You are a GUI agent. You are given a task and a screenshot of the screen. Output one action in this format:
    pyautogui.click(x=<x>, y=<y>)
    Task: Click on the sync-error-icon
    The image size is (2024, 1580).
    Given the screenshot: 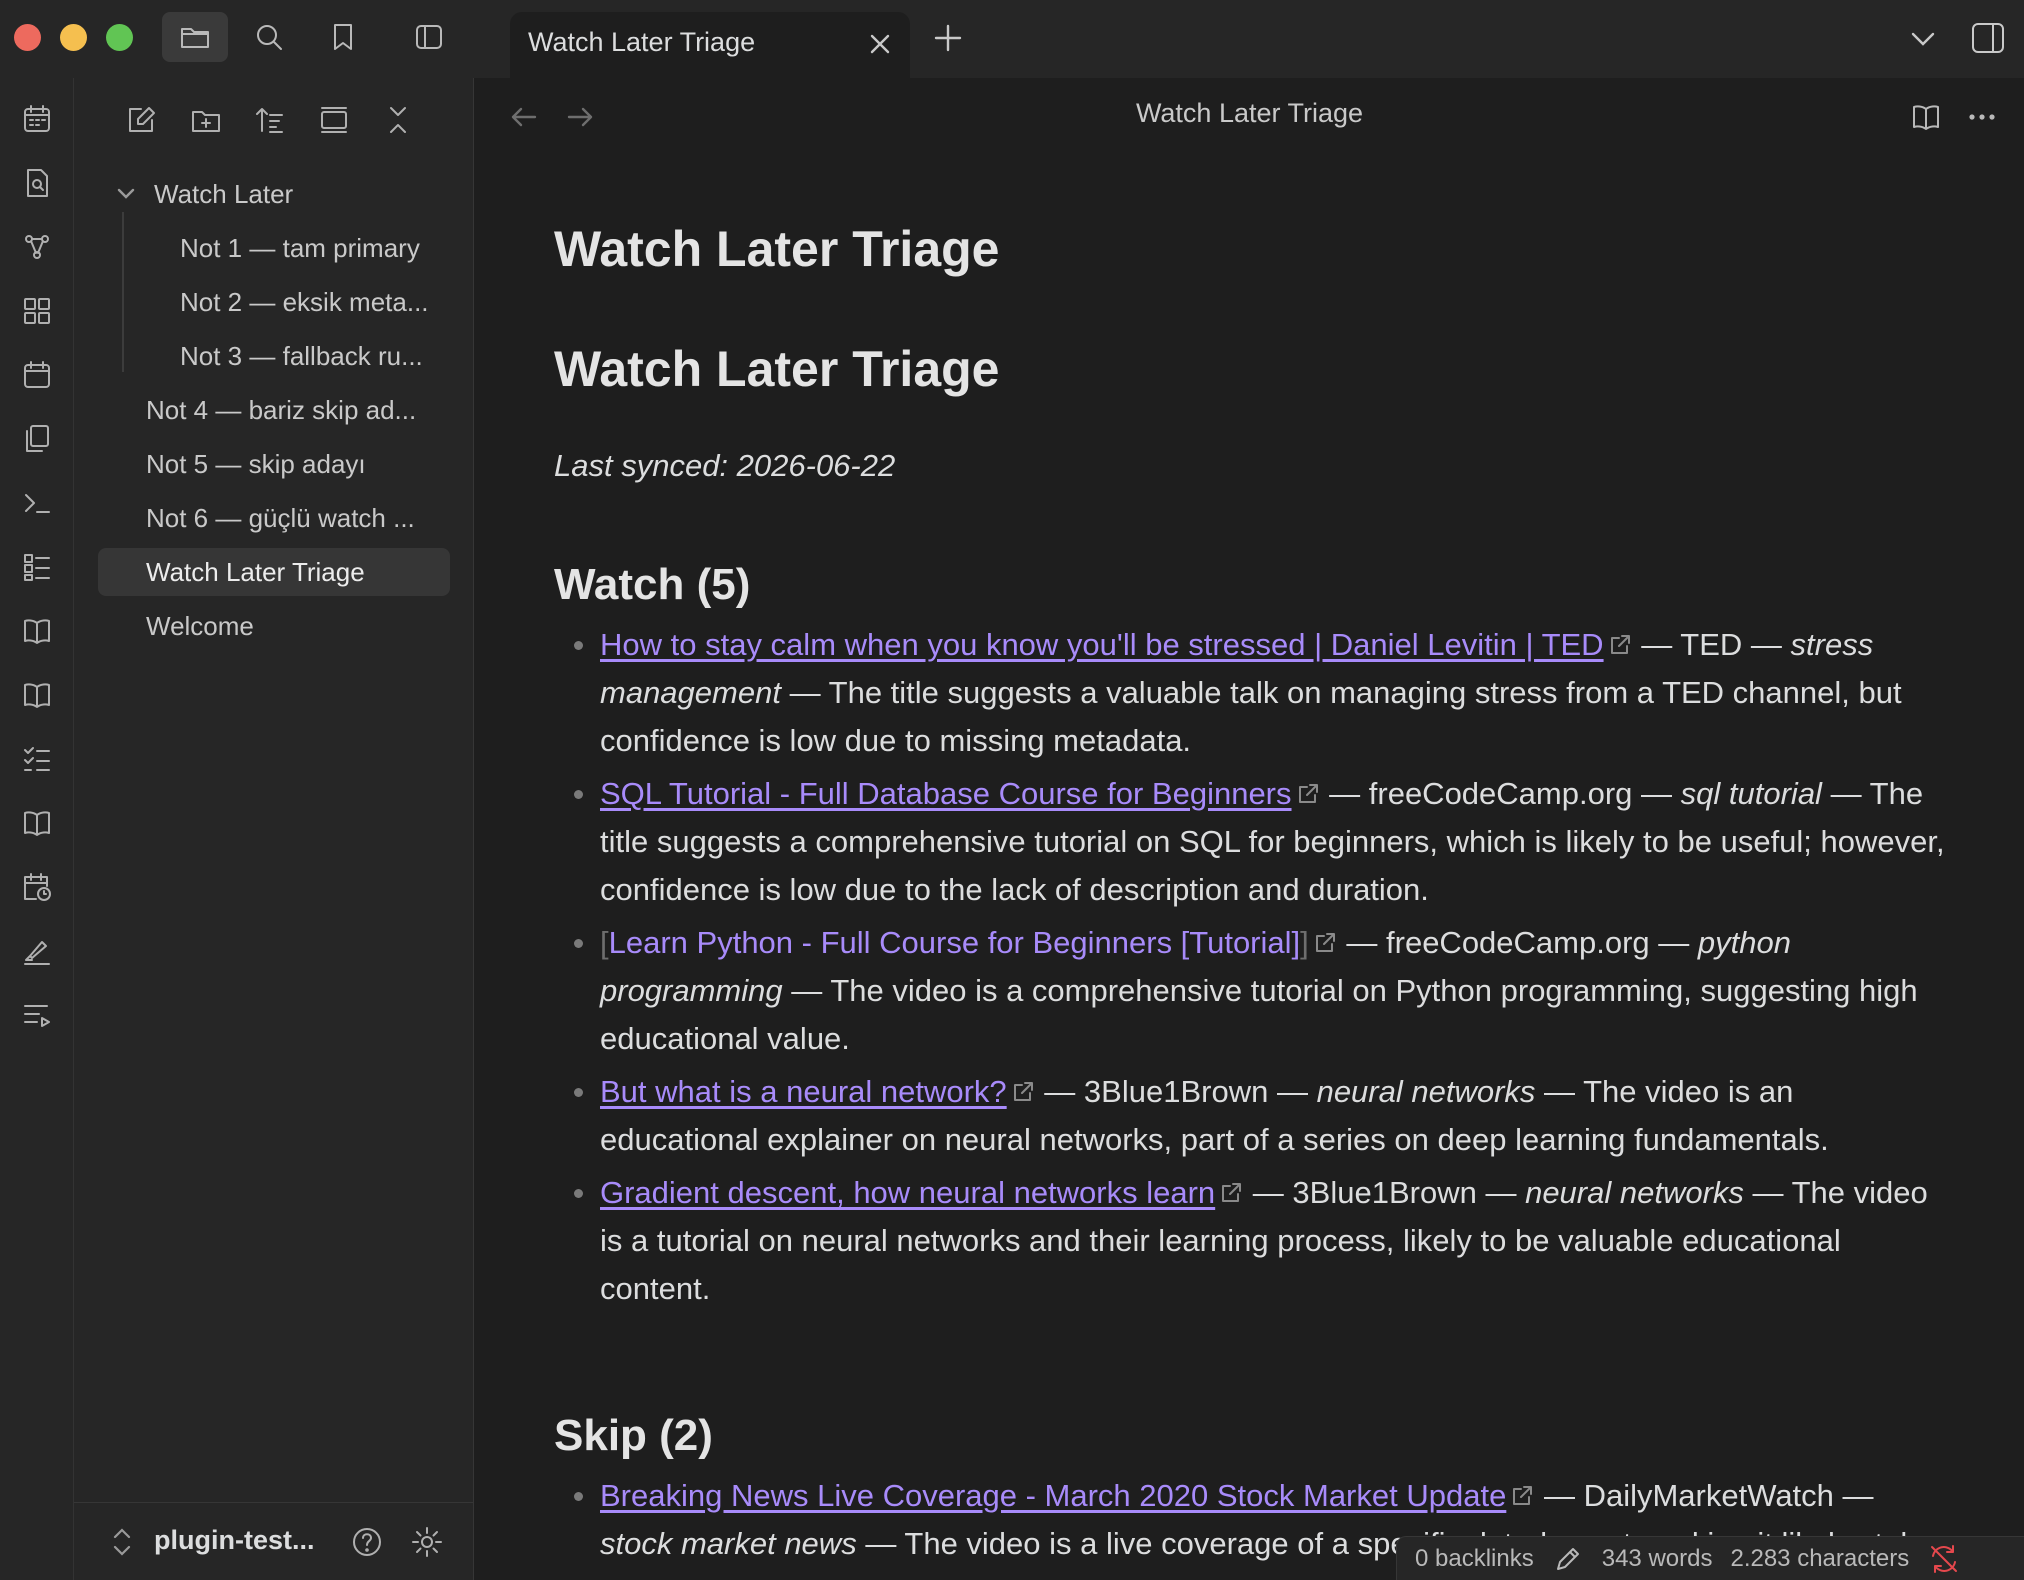 What is the action you would take?
    pyautogui.click(x=1944, y=1559)
    